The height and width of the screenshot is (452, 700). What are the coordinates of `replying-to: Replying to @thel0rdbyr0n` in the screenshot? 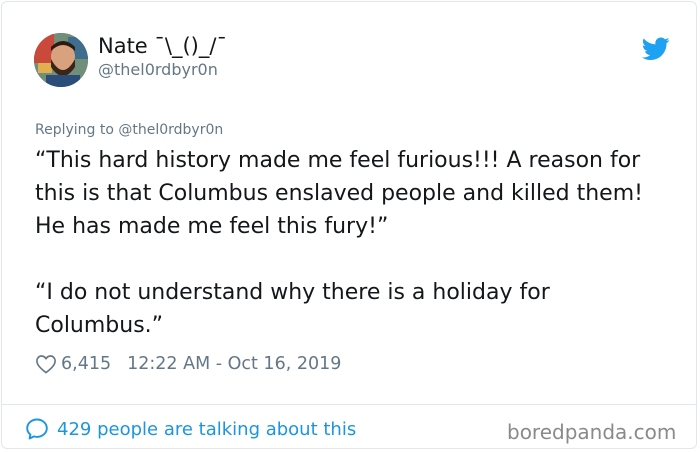 It's located at (129, 130).